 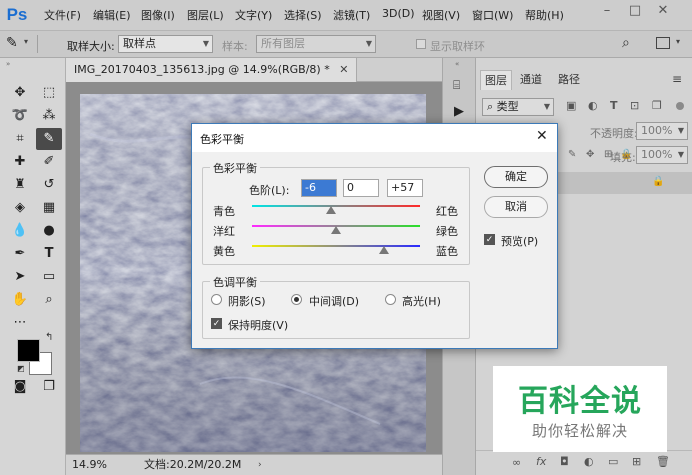 I want to click on lock-pixels-icon: ✎, so click(x=572, y=154).